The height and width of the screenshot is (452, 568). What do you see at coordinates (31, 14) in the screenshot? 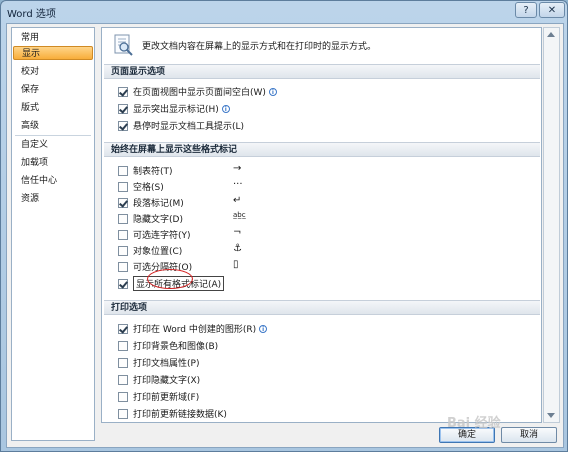
I see `window-title: Word 选项` at bounding box center [31, 14].